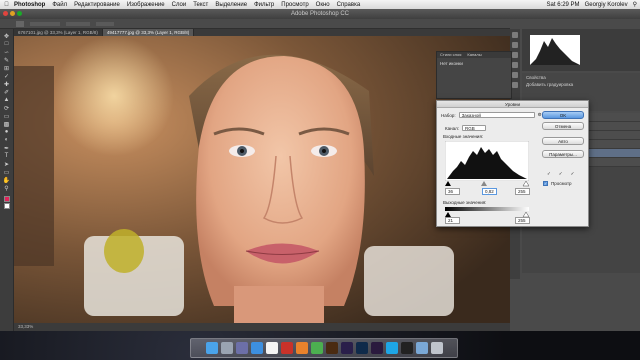 Image resolution: width=640 pixels, height=360 pixels. What do you see at coordinates (179, 5) in the screenshot?
I see `menu-layers: Слои` at bounding box center [179, 5].